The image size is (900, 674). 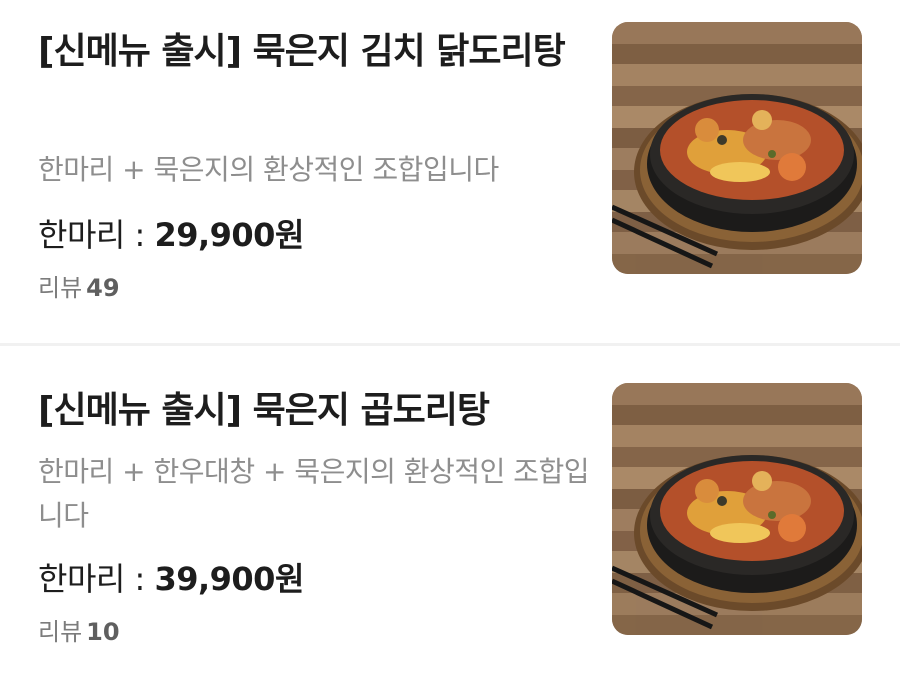 I want to click on review-number: 10, so click(x=103, y=632).